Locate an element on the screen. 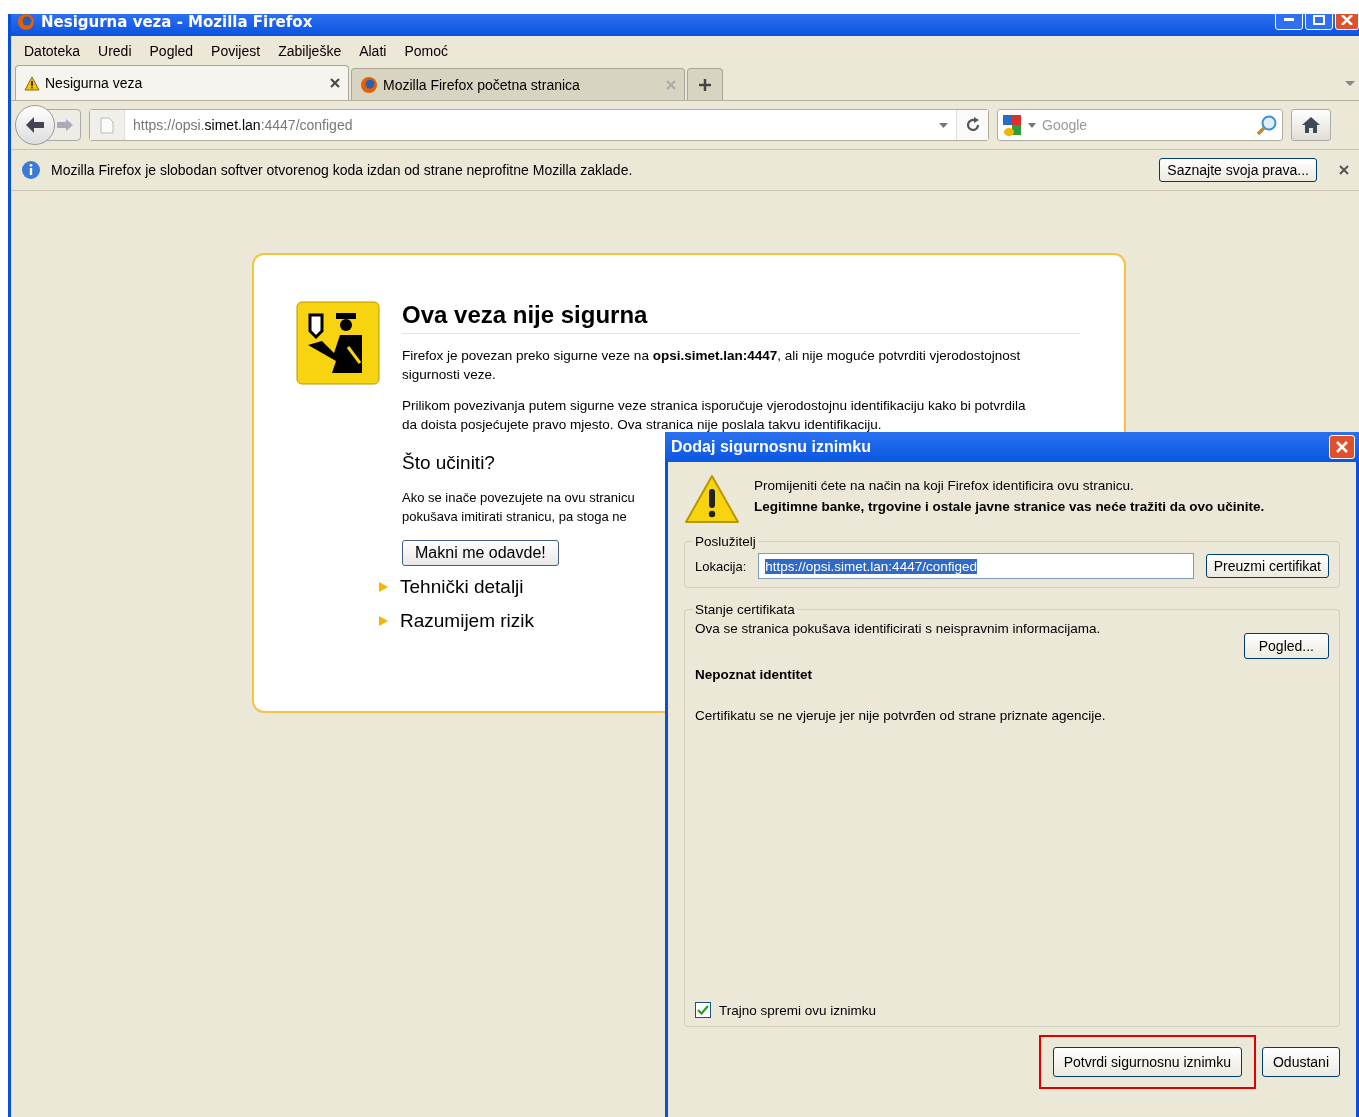  dialog-text: Promijeniti ćete na način na koji Firefox identificira ovu stranicu. is located at coordinates (944, 485).